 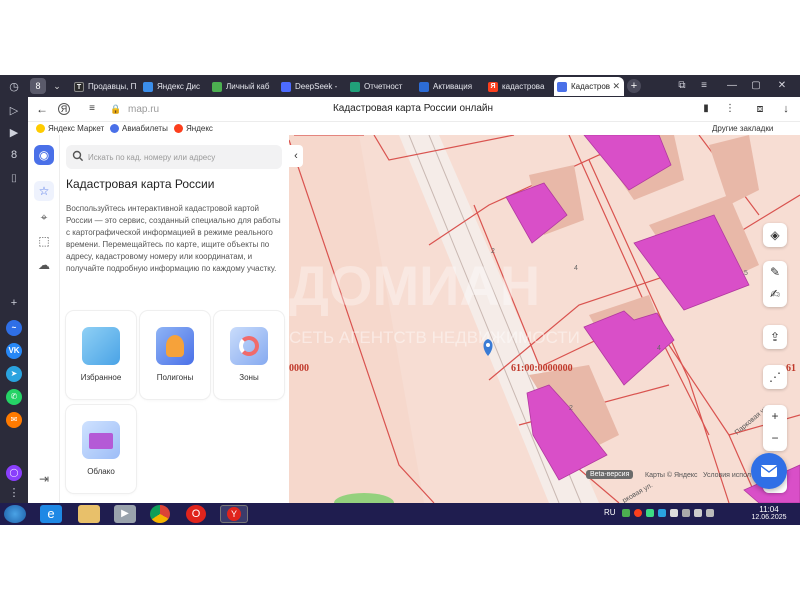 I want to click on select-area-icon: ⬚, so click(x=44, y=241).